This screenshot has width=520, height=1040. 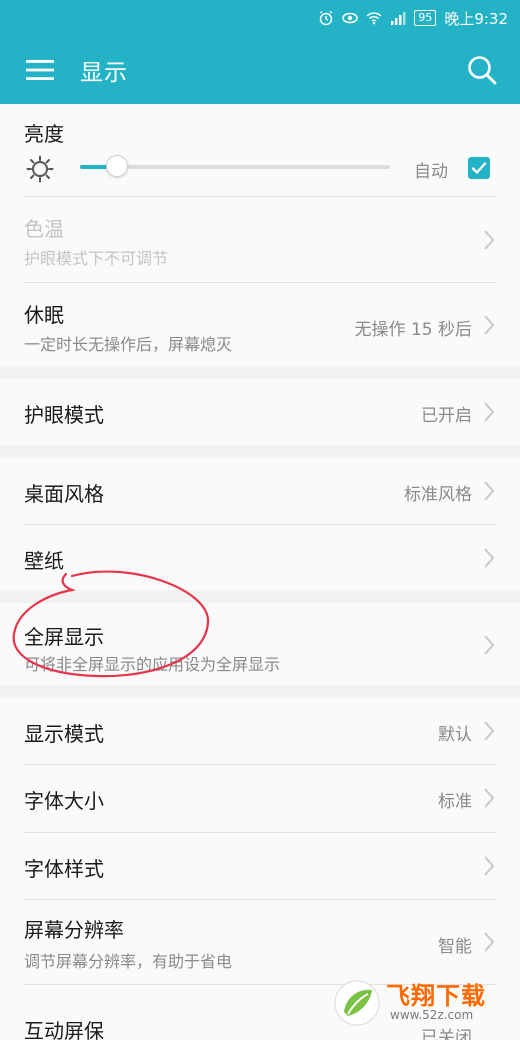 I want to click on font-style-row: 字体样式, so click(x=260, y=866).